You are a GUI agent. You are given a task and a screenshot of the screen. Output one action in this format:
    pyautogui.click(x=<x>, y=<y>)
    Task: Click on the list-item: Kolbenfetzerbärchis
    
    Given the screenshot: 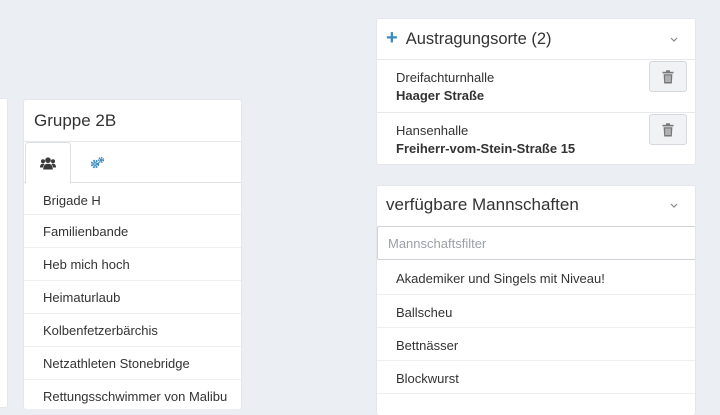 What is the action you would take?
    pyautogui.click(x=132, y=330)
    